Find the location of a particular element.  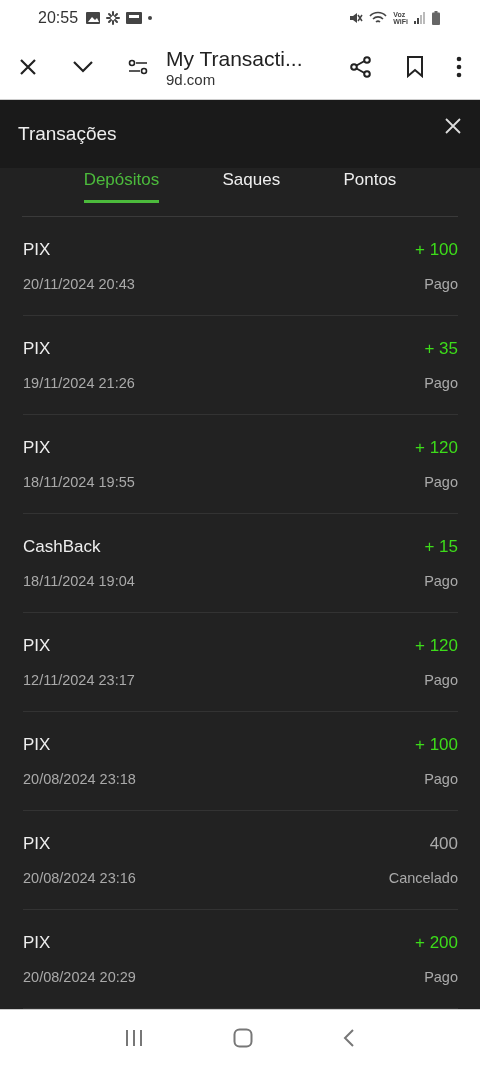

dot-icon is located at coordinates (150, 17).